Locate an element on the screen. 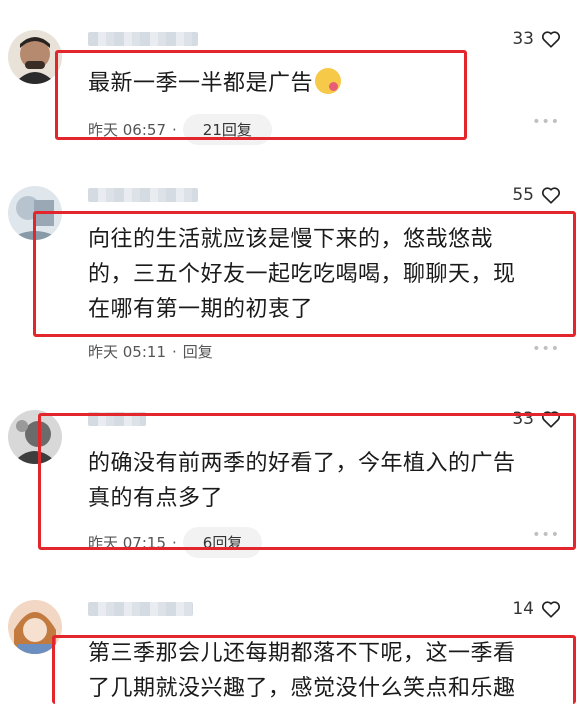  like-button: 55 is located at coordinates (537, 195).